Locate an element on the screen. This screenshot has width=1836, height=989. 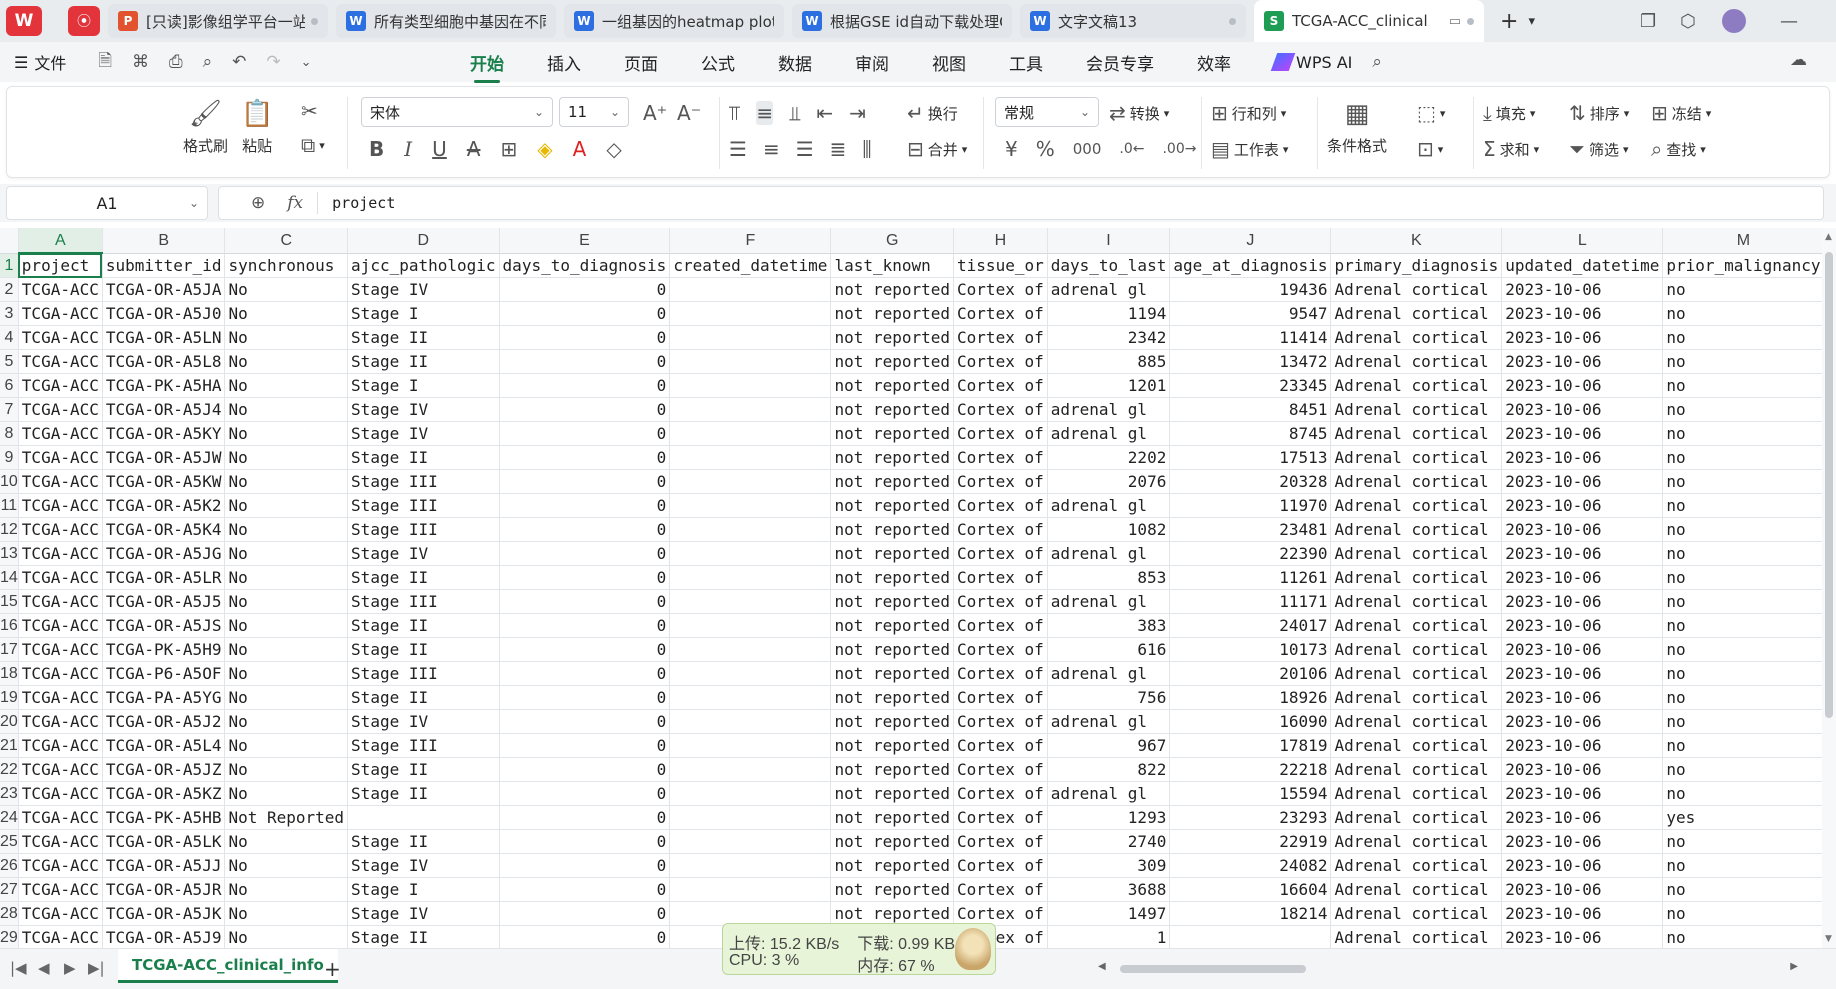
cell: days_to_last is located at coordinates (1109, 265).